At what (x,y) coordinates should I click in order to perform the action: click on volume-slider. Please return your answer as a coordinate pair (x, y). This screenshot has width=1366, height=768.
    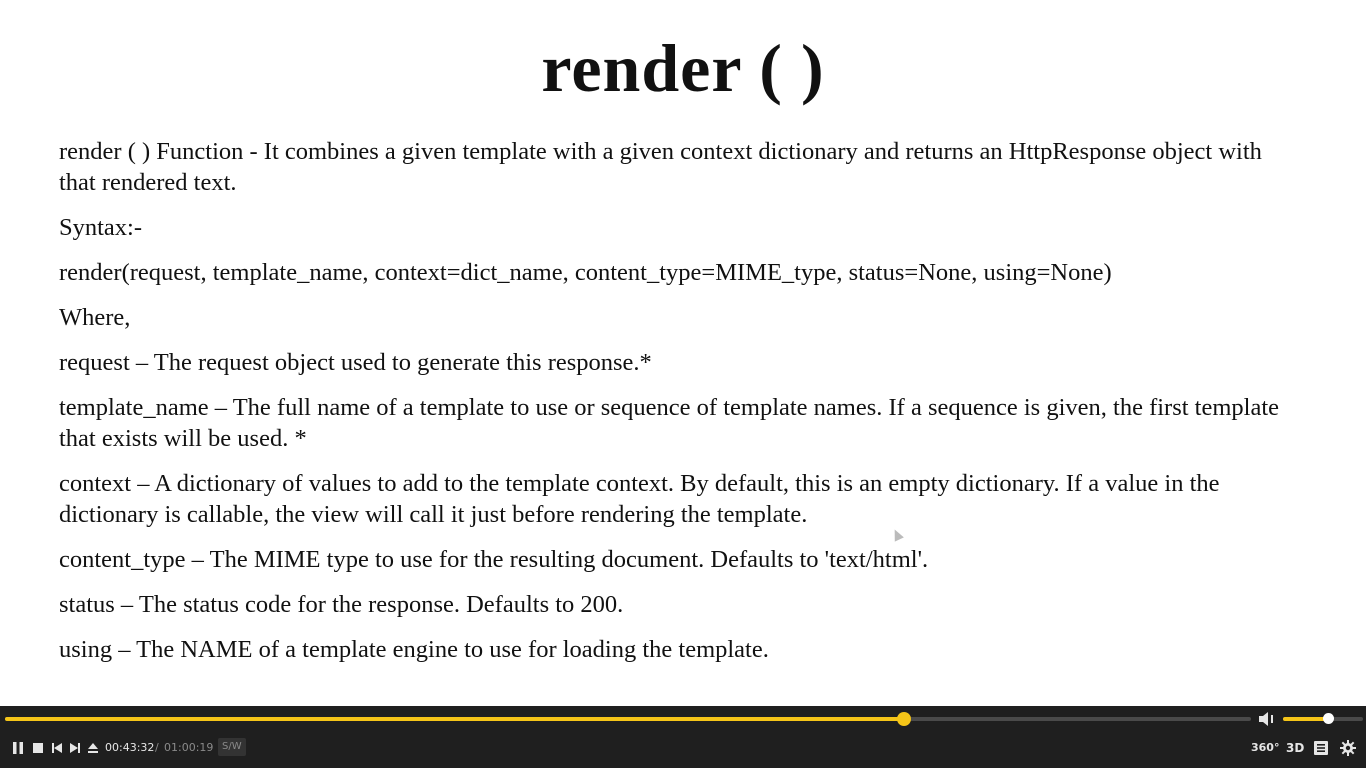
    Looking at the image, I should click on (1323, 718).